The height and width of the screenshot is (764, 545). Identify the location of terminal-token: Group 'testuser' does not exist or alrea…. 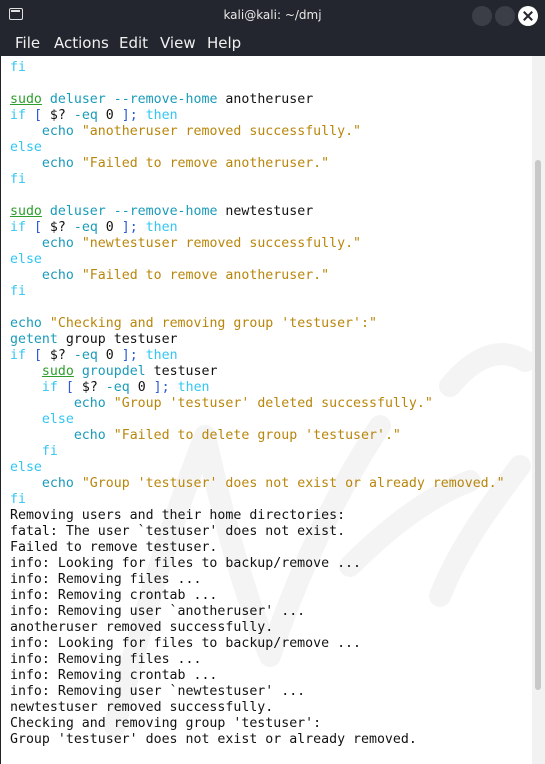
(213, 739).